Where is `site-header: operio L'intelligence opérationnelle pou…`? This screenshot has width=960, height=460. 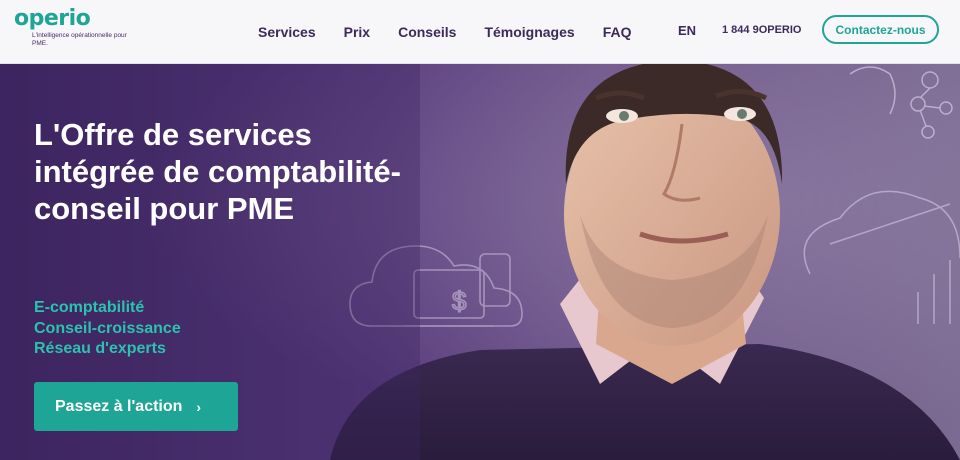
site-header: operio L'intelligence opérationnelle pou… is located at coordinates (480, 32).